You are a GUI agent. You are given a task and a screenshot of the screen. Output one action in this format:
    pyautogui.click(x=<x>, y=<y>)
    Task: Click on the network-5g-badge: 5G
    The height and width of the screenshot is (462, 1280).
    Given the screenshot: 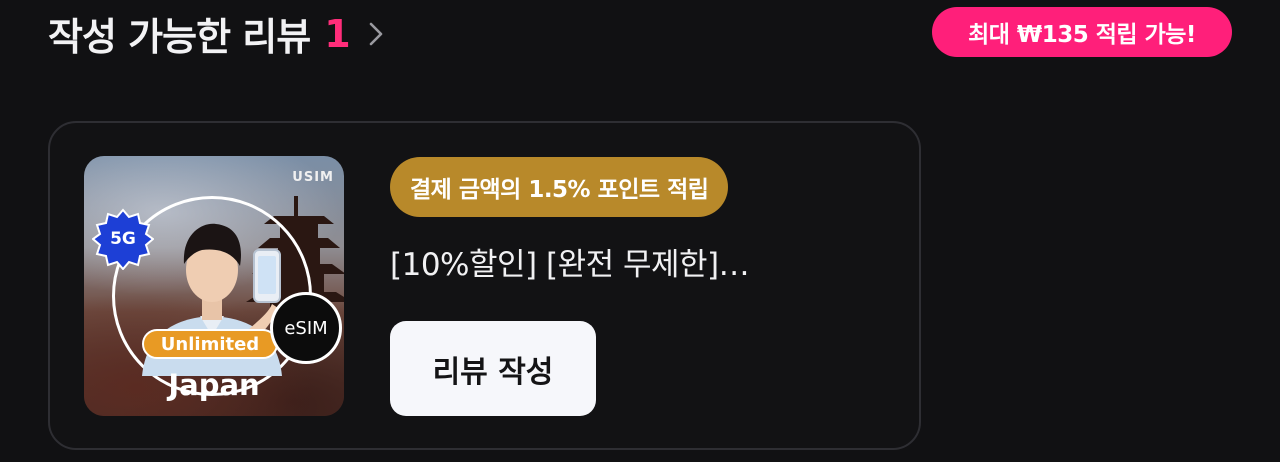 What is the action you would take?
    pyautogui.click(x=123, y=239)
    